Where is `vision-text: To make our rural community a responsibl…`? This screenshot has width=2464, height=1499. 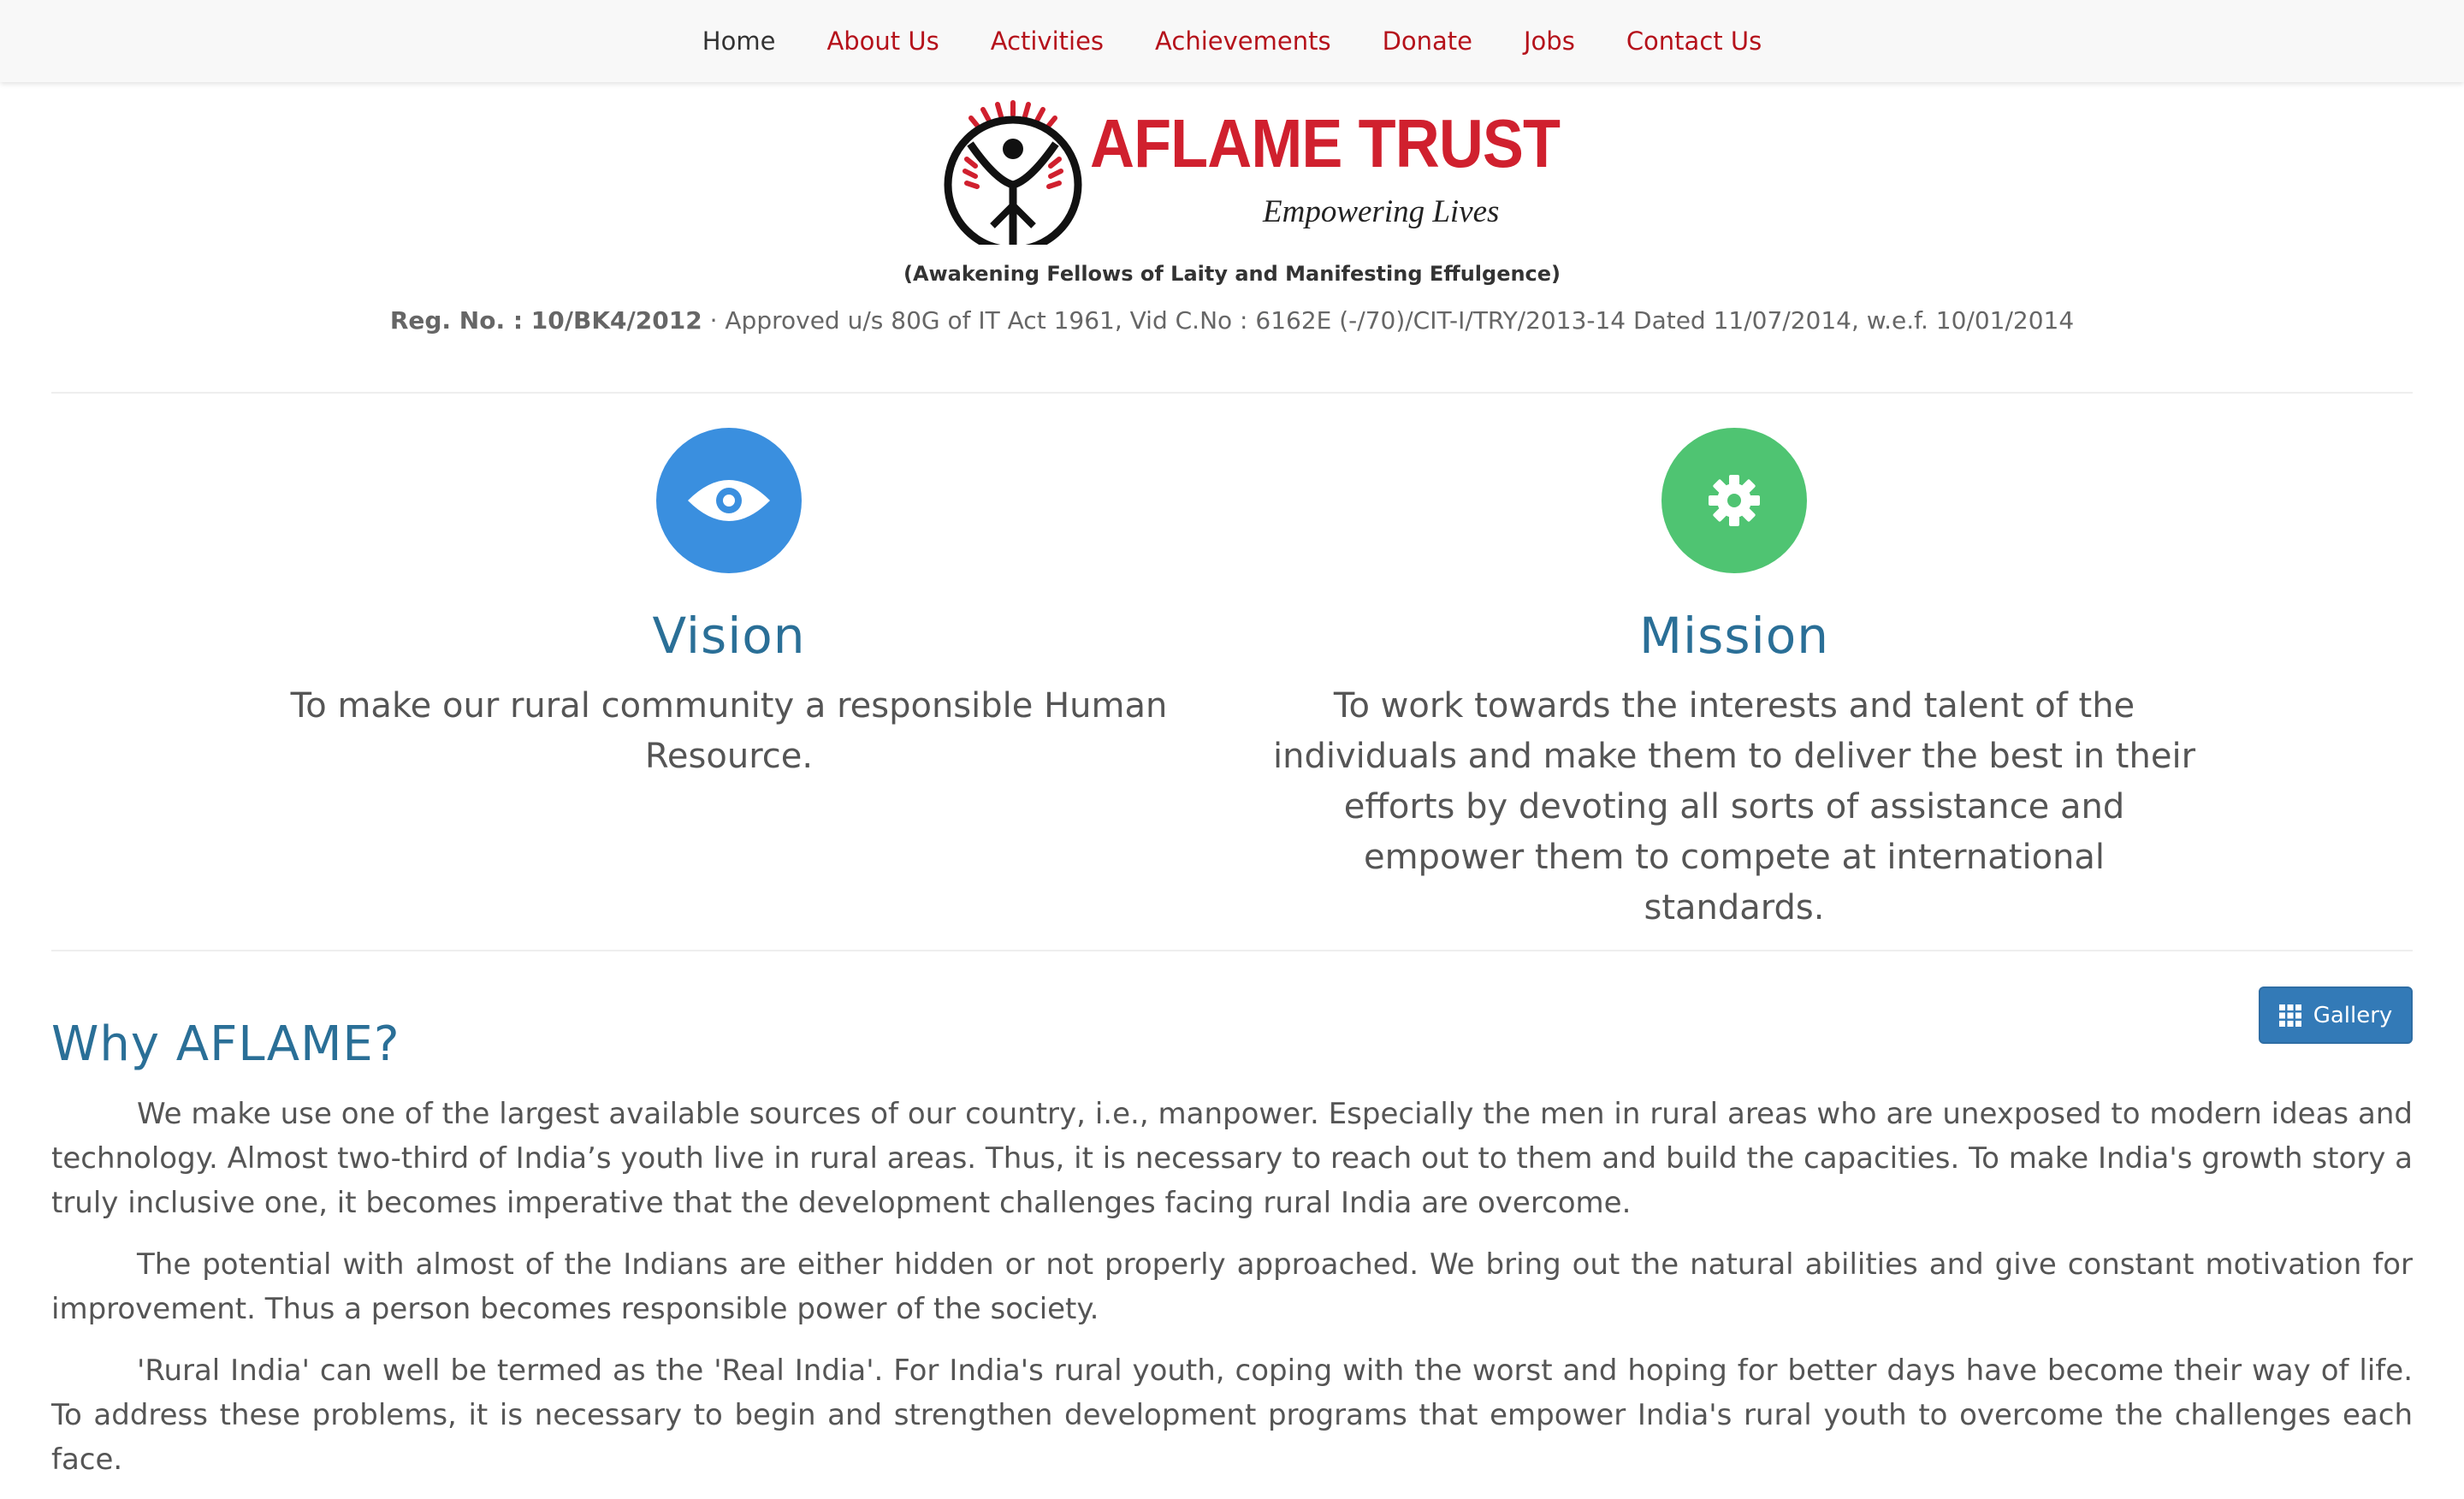 vision-text: To make our rural community a responsibl… is located at coordinates (729, 731).